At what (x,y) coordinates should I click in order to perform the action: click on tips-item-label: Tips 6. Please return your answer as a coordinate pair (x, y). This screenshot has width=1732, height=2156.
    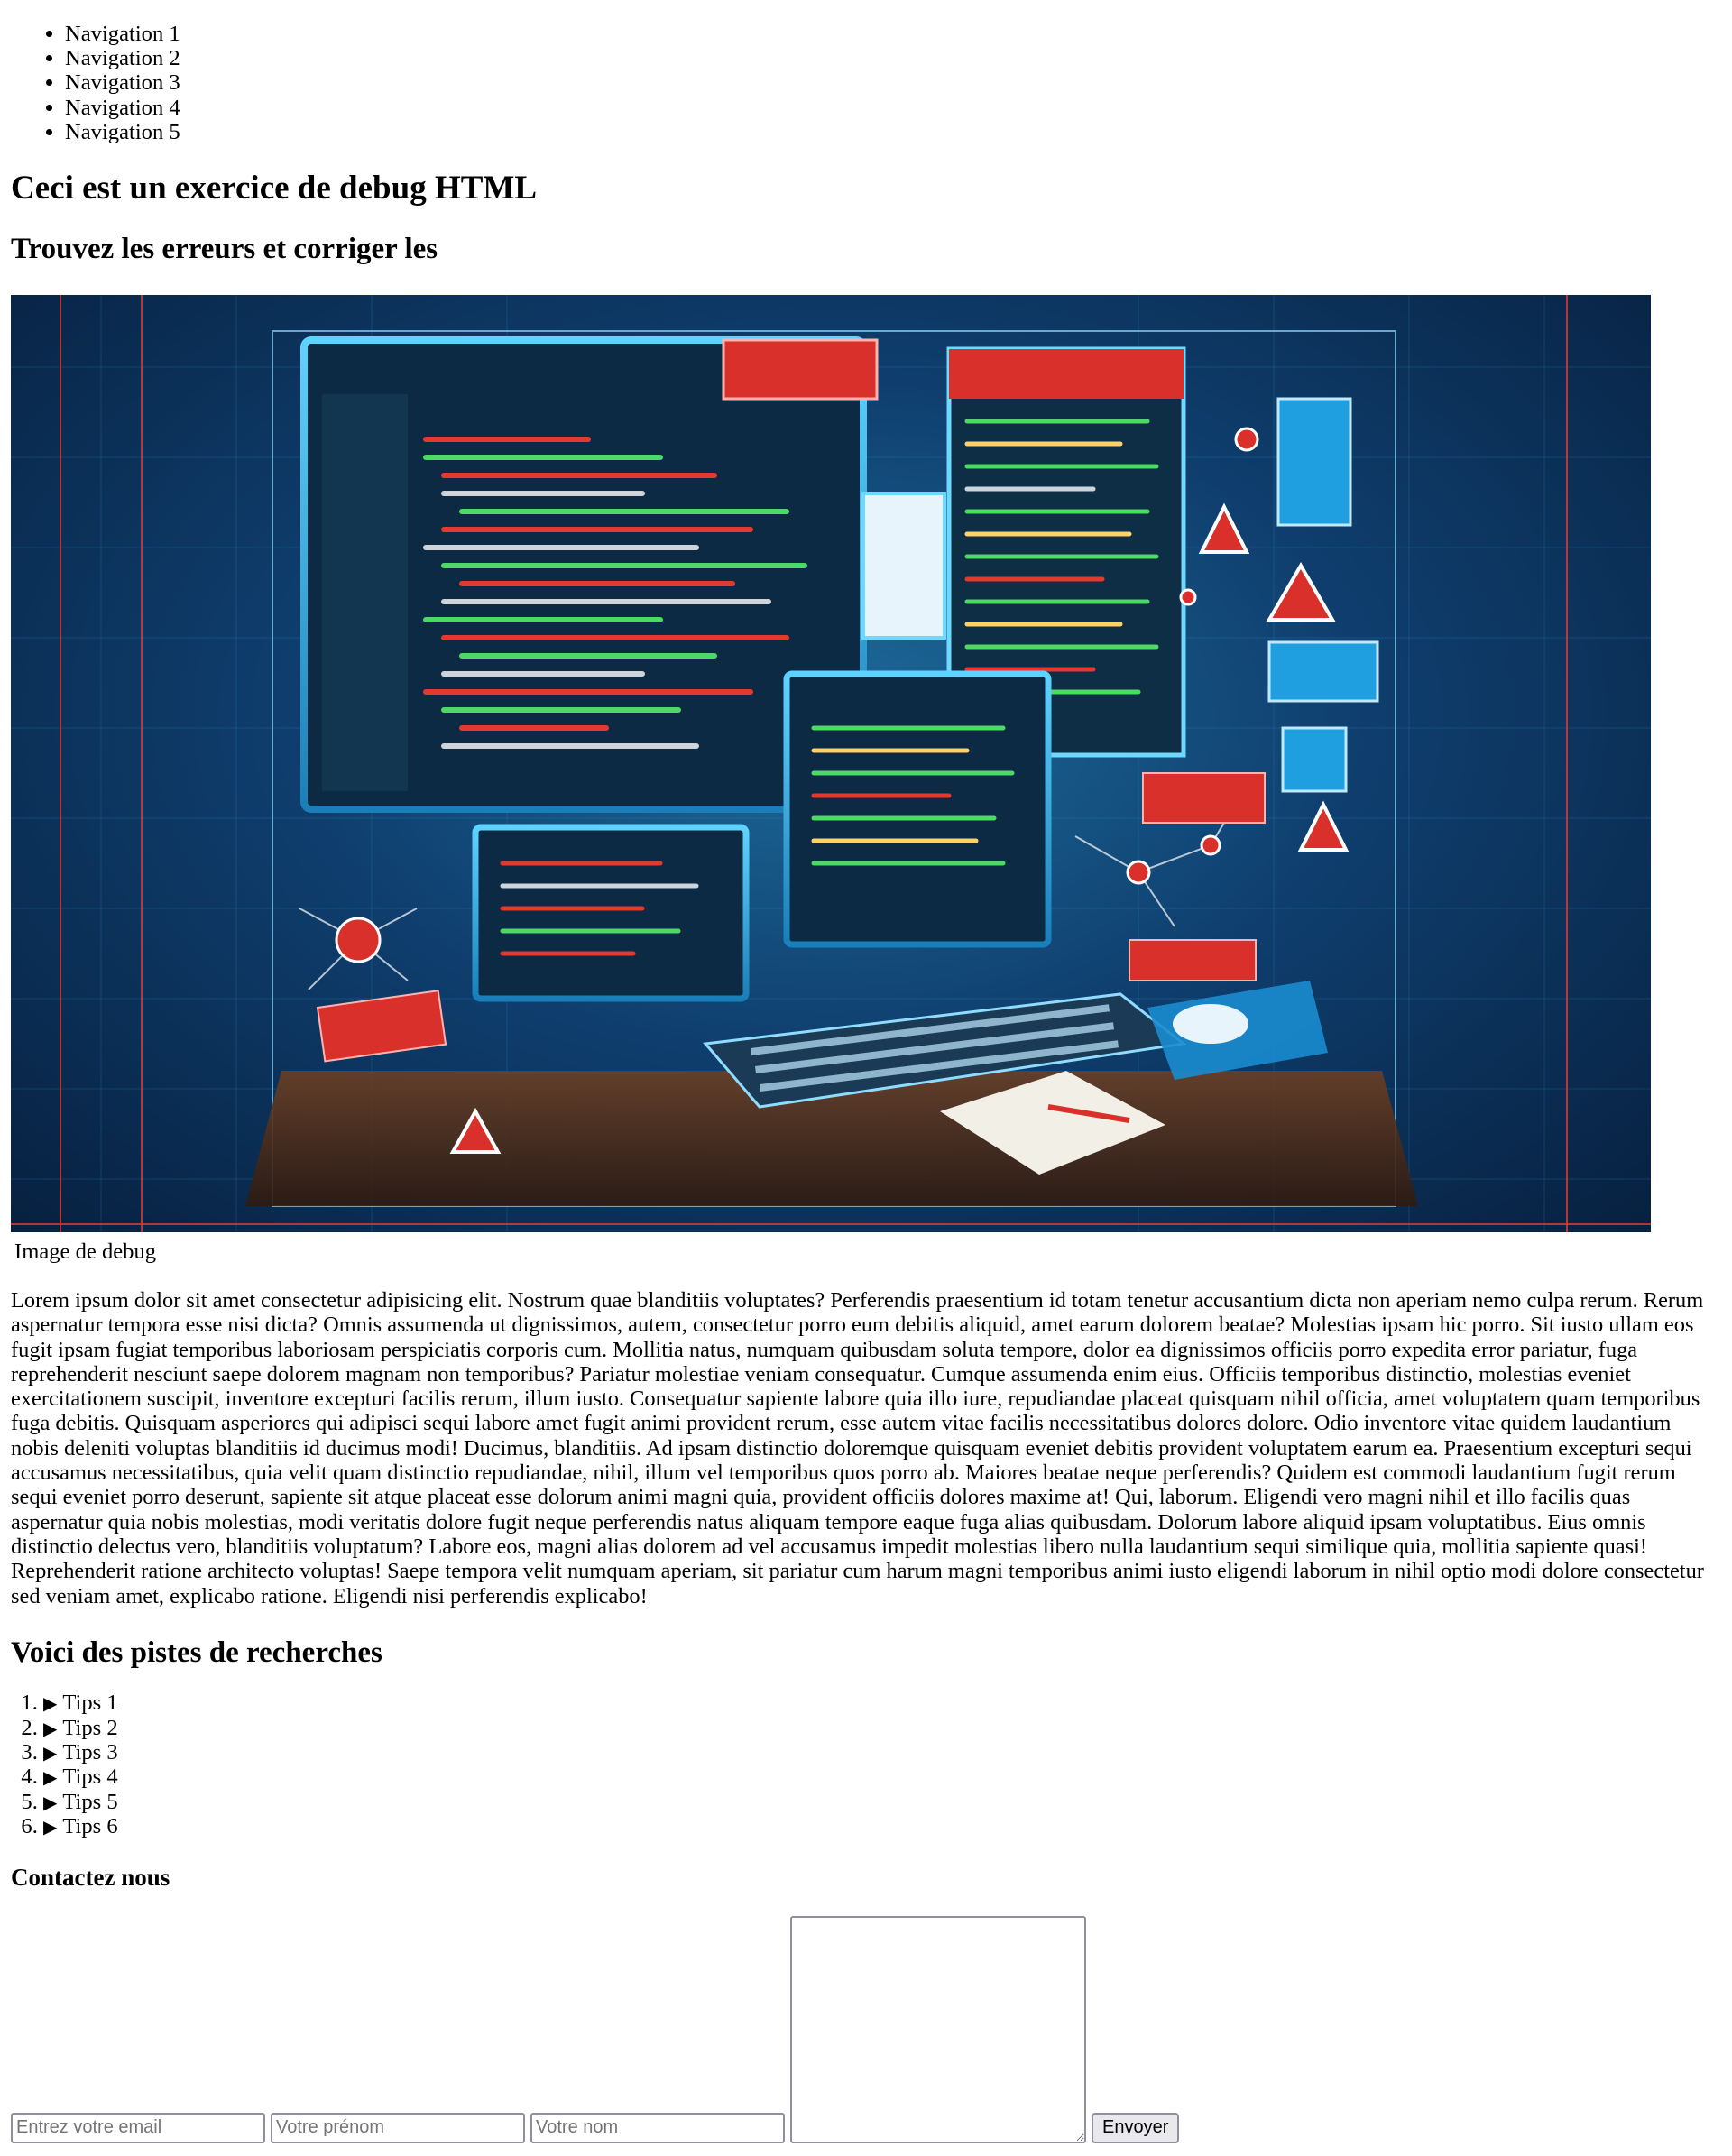
    Looking at the image, I should click on (90, 1825).